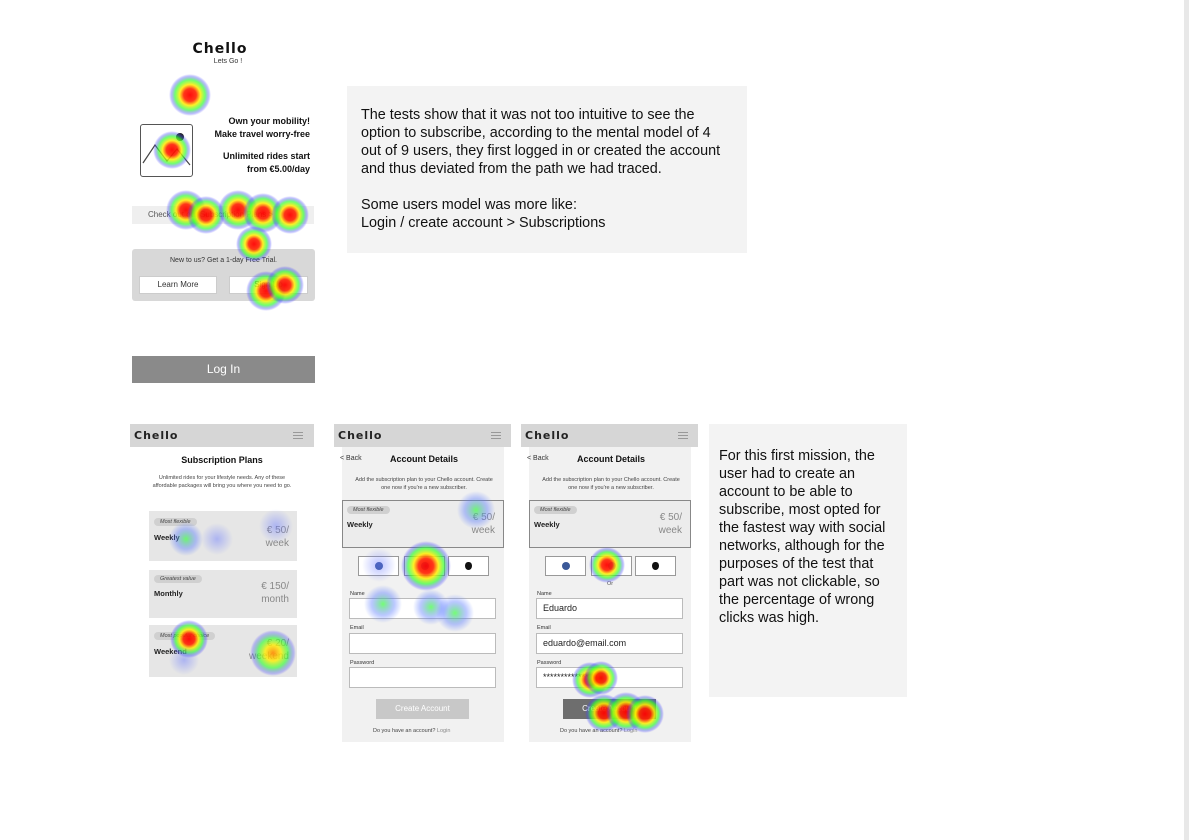  I want to click on plan-name: Monthly, so click(168, 593).